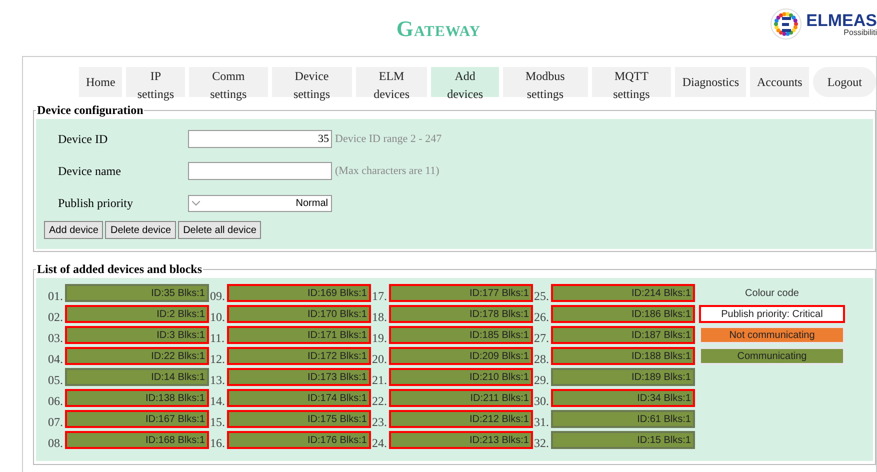 This screenshot has width=877, height=472. I want to click on device-bar: ID:178 Blks:1, so click(461, 314).